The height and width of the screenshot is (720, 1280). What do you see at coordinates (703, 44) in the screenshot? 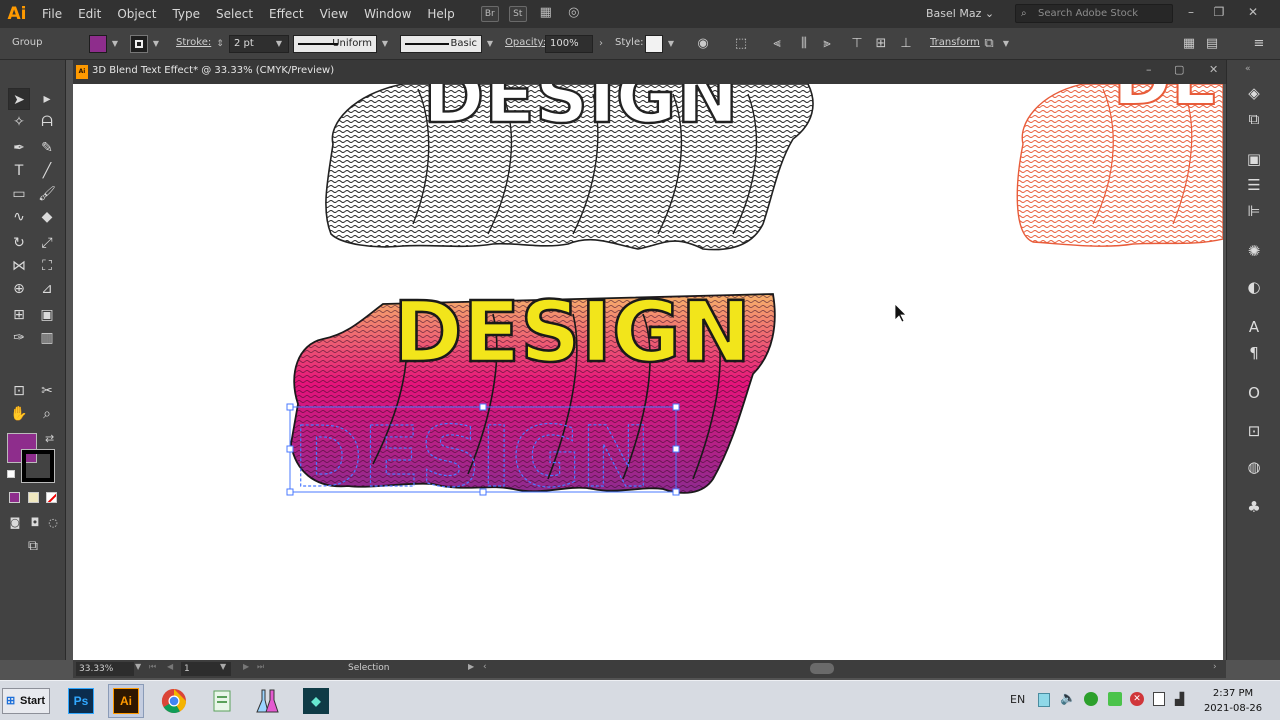
I see `recolor-artwork-icon: ◉` at bounding box center [703, 44].